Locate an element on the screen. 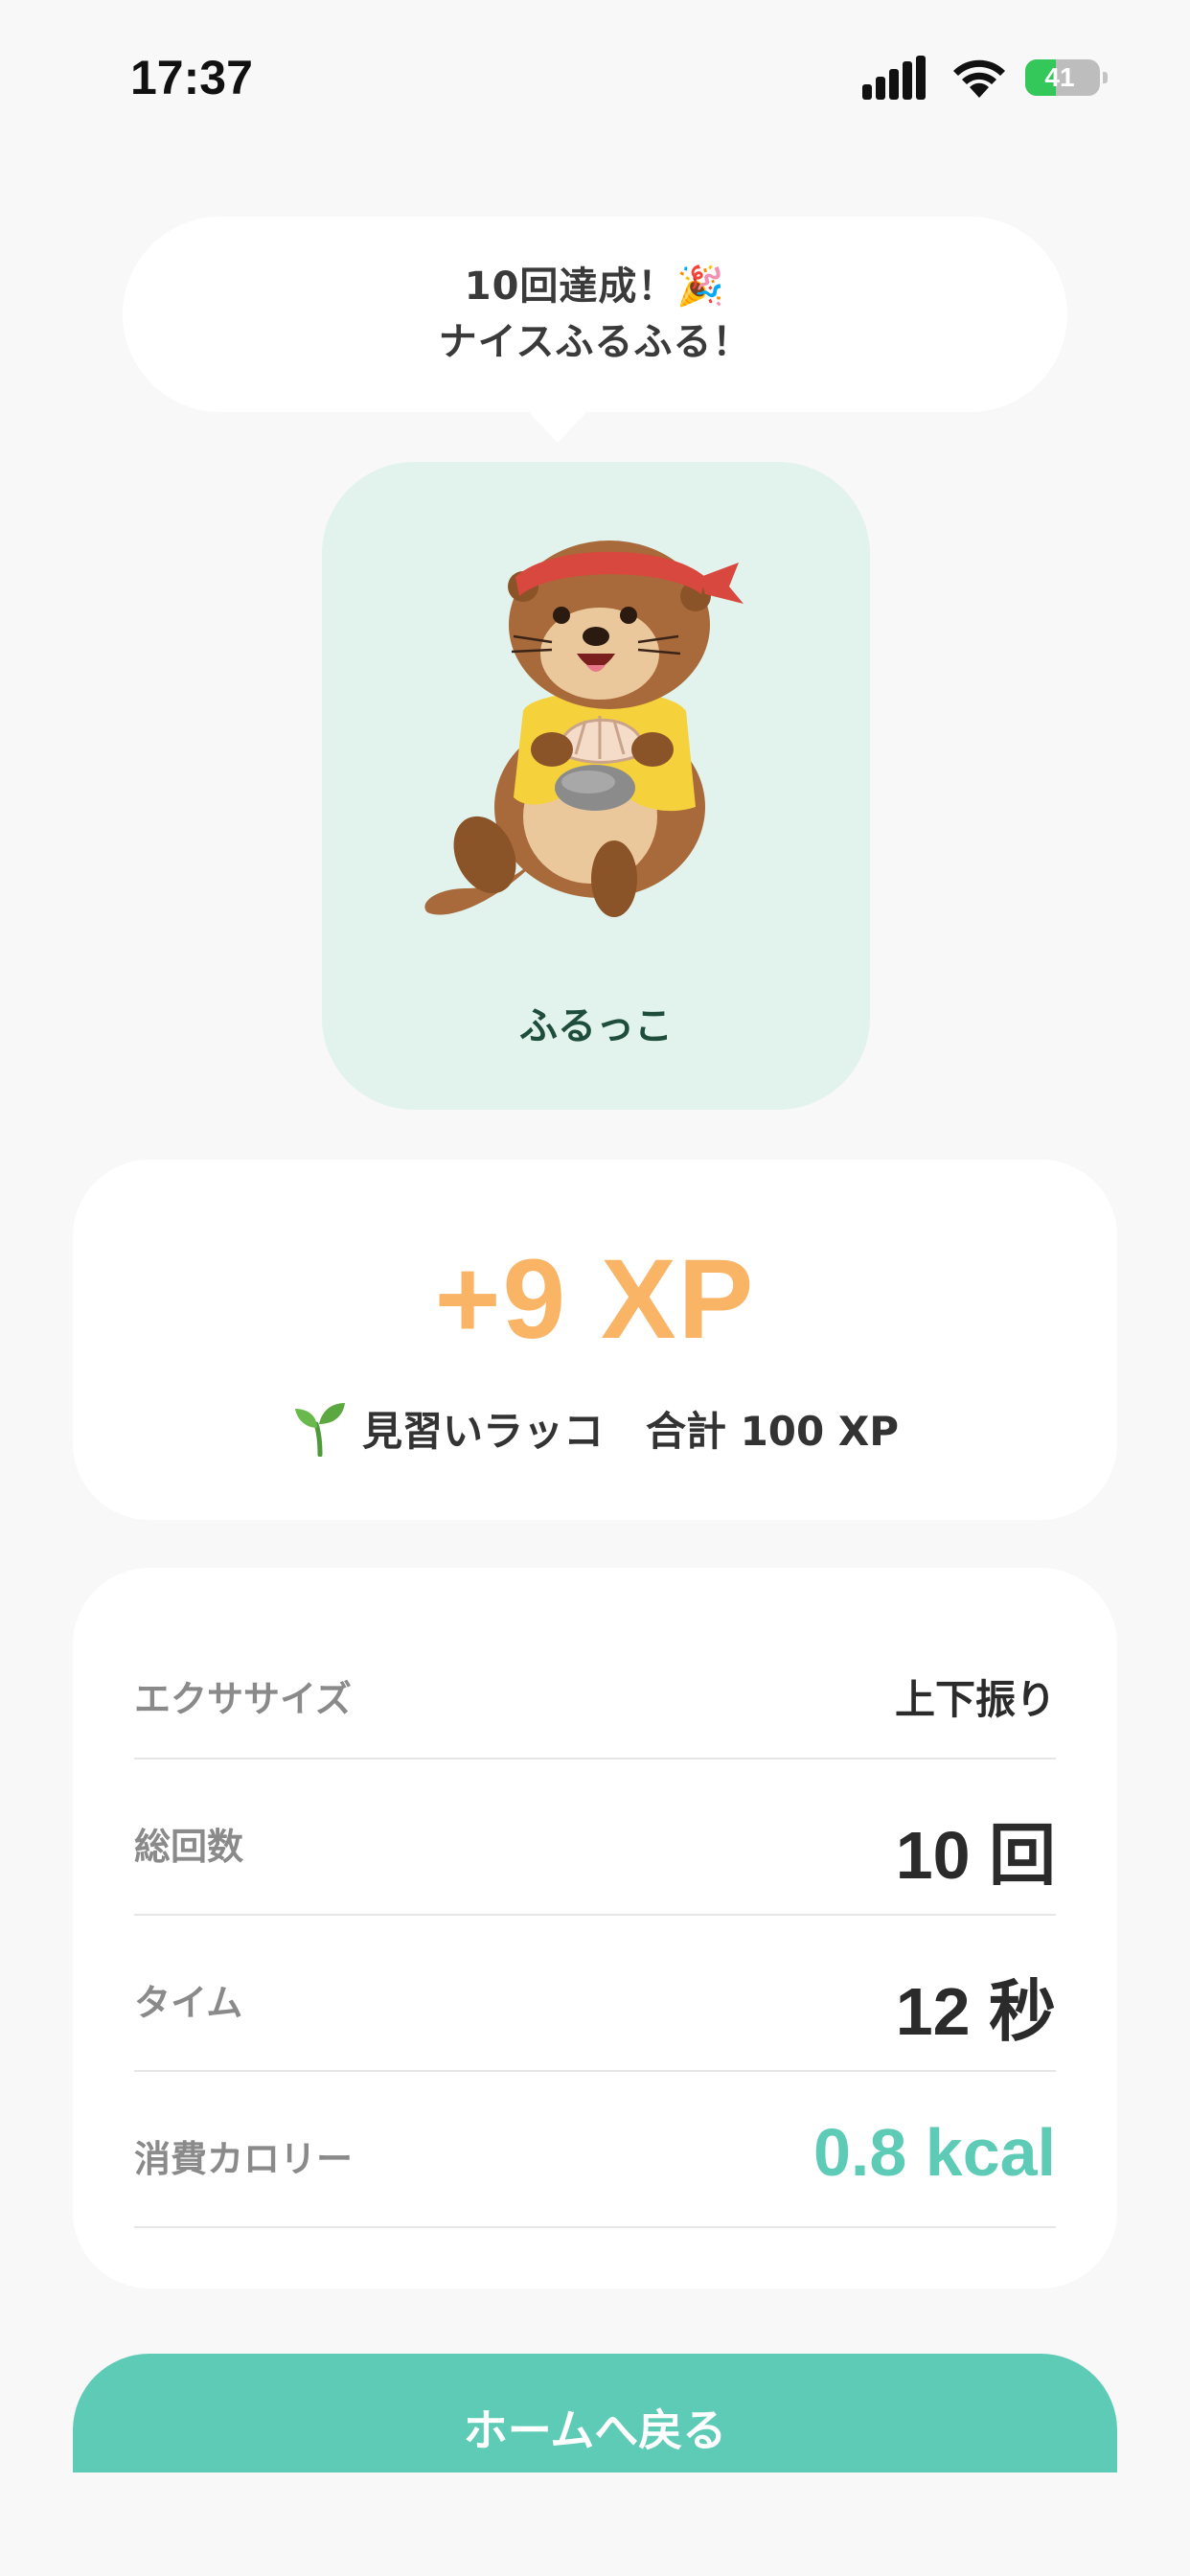  otter-mascot-illustration is located at coordinates (584, 728).